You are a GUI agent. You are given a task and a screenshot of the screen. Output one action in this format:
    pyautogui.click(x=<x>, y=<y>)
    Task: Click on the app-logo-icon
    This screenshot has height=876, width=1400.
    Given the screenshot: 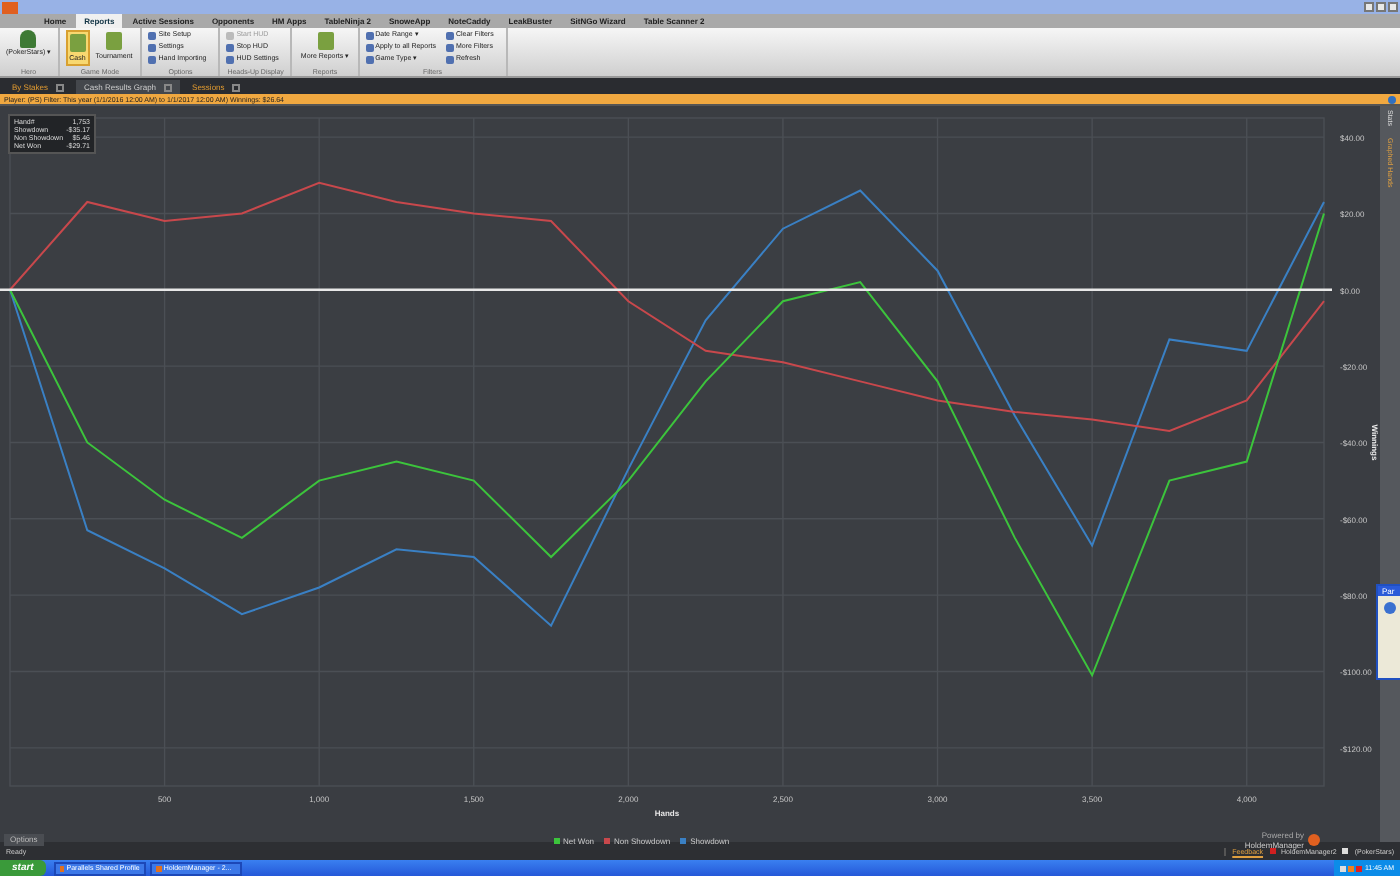 What is the action you would take?
    pyautogui.click(x=10, y=7)
    